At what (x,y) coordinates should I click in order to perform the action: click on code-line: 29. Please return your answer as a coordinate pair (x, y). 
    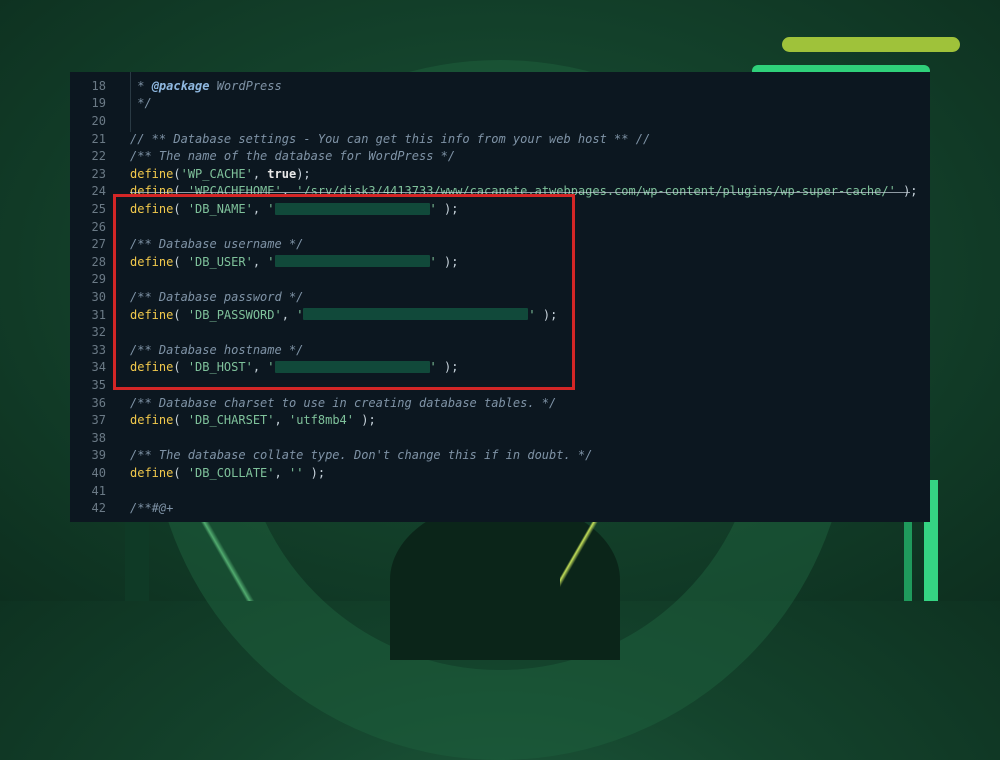
    Looking at the image, I should click on (500, 280).